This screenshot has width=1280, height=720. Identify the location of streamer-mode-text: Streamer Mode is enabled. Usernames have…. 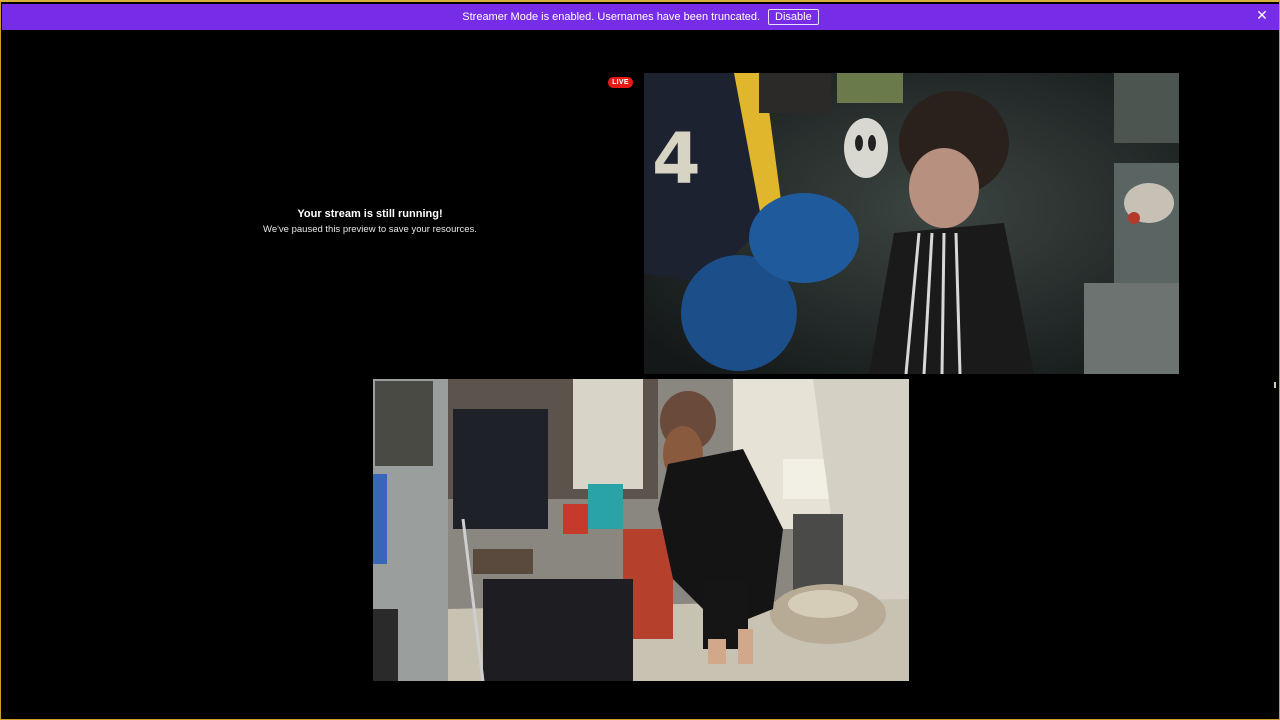
(611, 17).